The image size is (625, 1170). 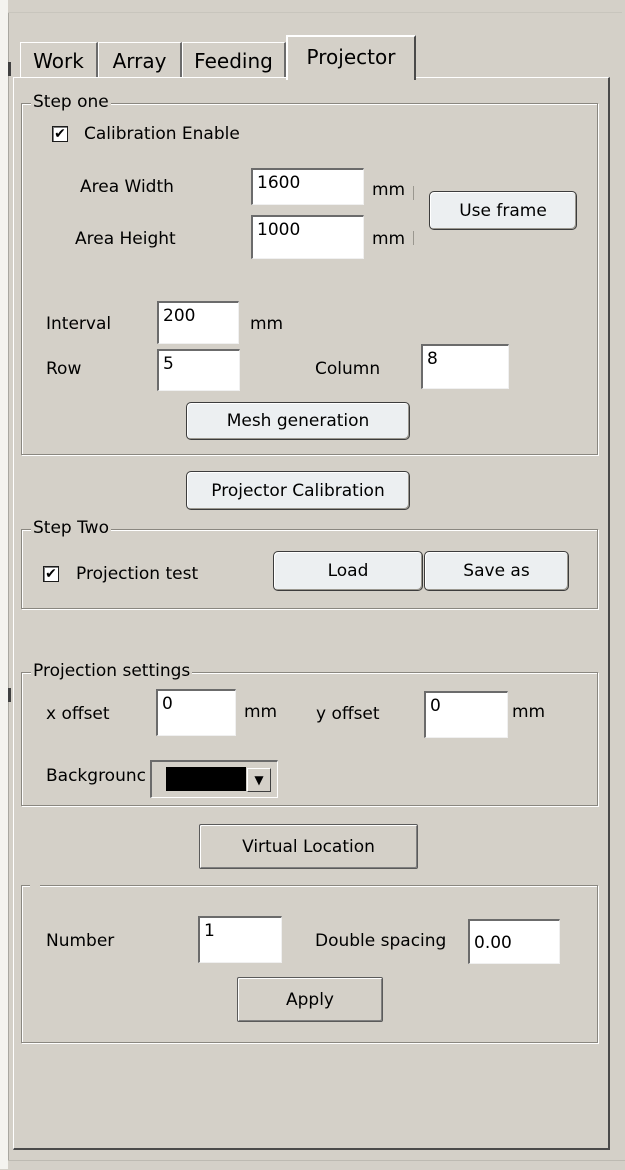 I want to click on calibration-enable-label: Calibration Enable, so click(x=162, y=134).